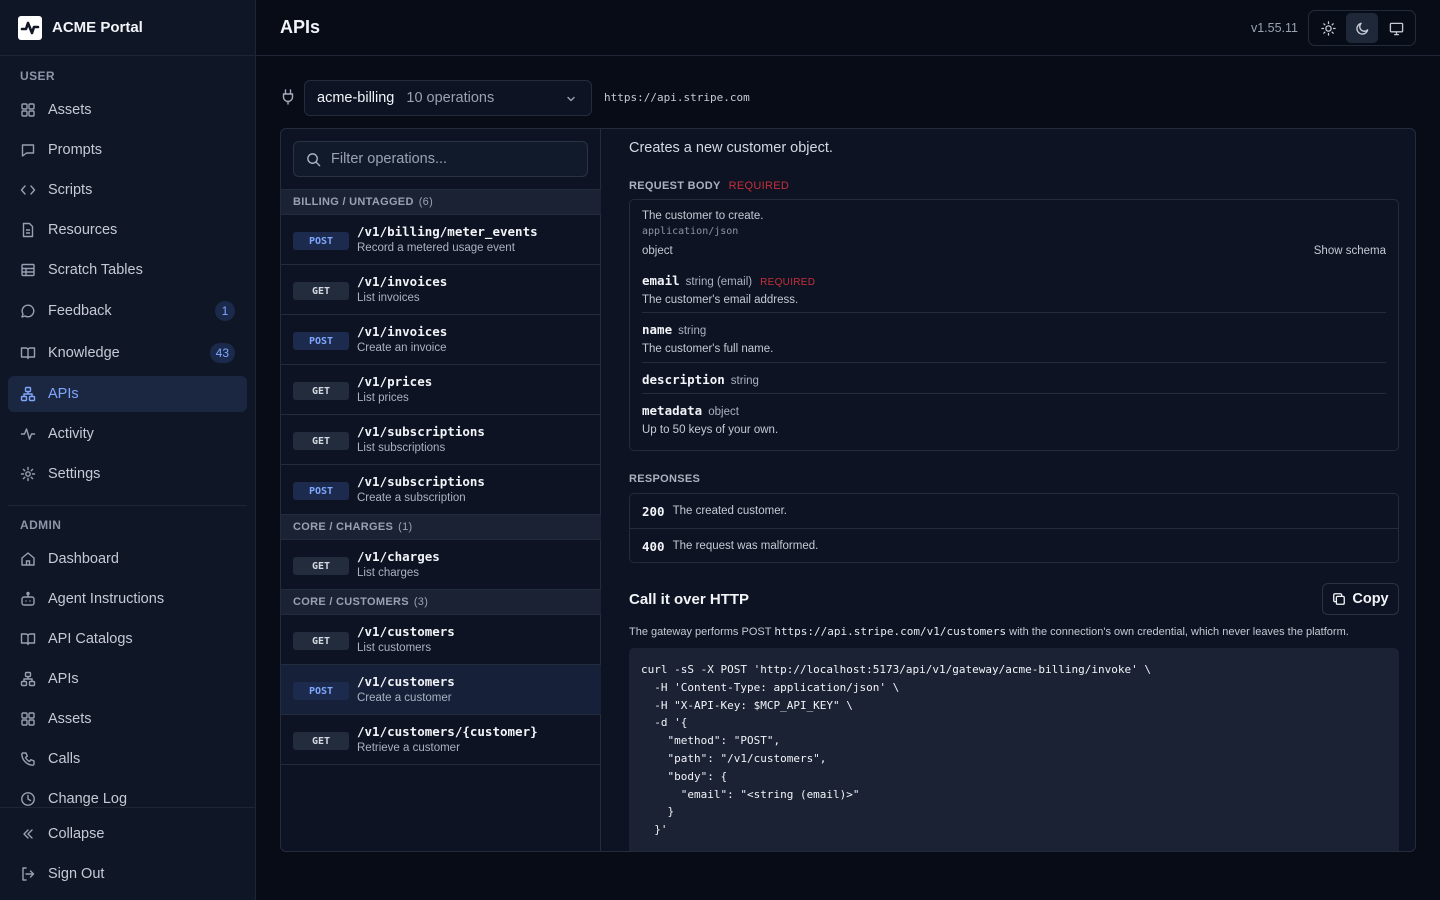 This screenshot has width=1440, height=900. Describe the element at coordinates (127, 874) in the screenshot. I see `sign-out-button: Sign Out` at that location.